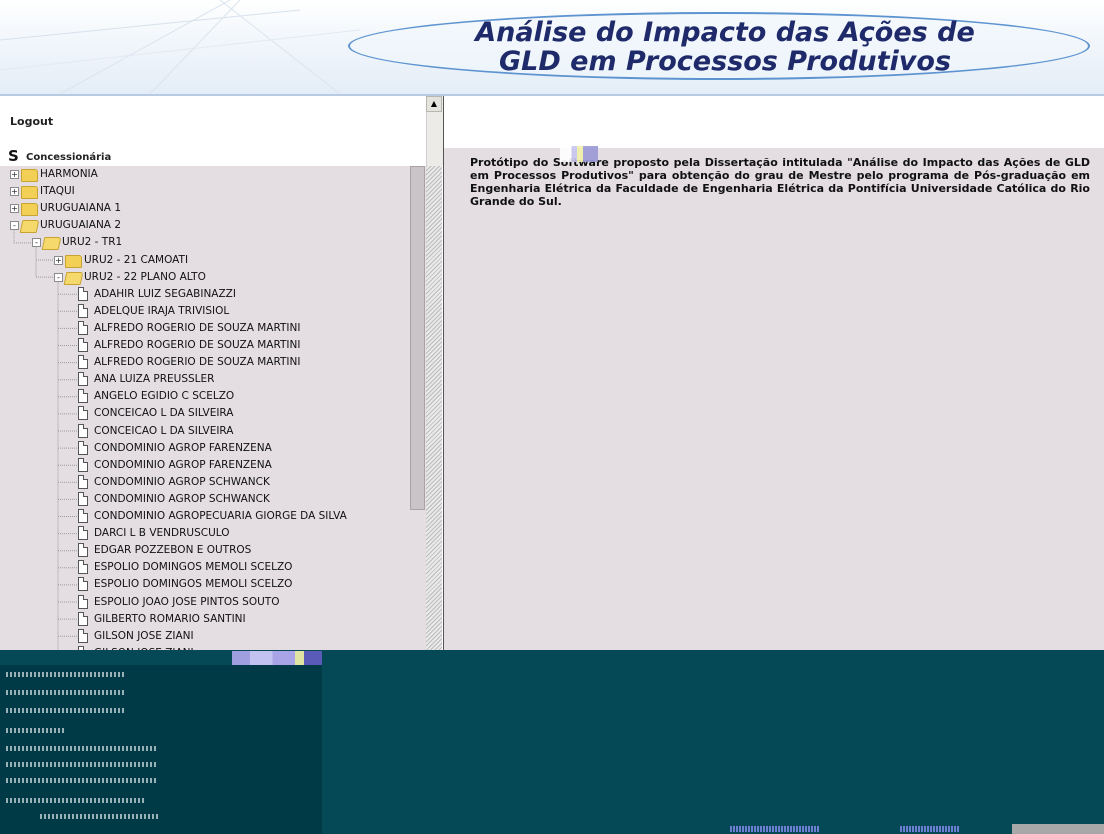  Describe the element at coordinates (205, 260) in the screenshot. I see `tree-node-uru2-21-camoati: + URU2 - 21 CAMOATI` at that location.